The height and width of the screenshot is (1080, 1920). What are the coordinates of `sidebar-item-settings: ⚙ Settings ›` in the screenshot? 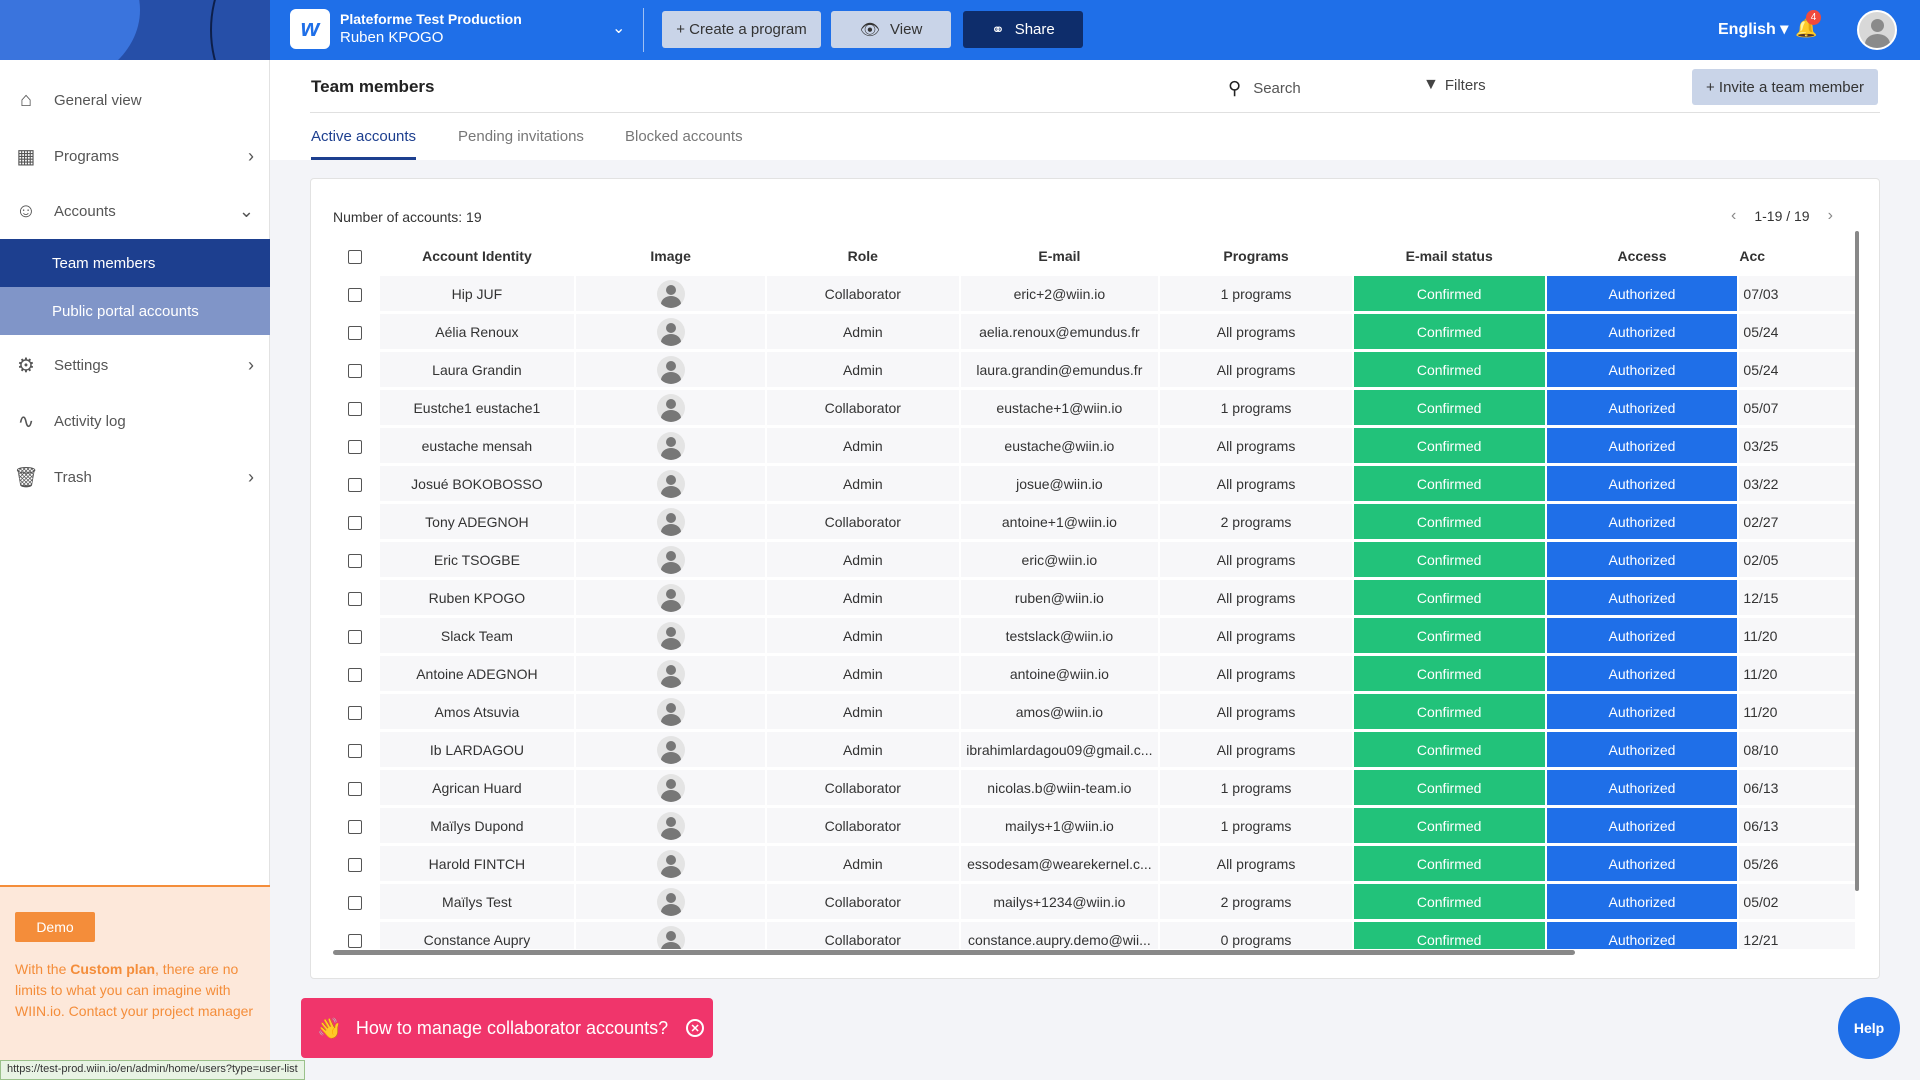 It's located at (135, 365).